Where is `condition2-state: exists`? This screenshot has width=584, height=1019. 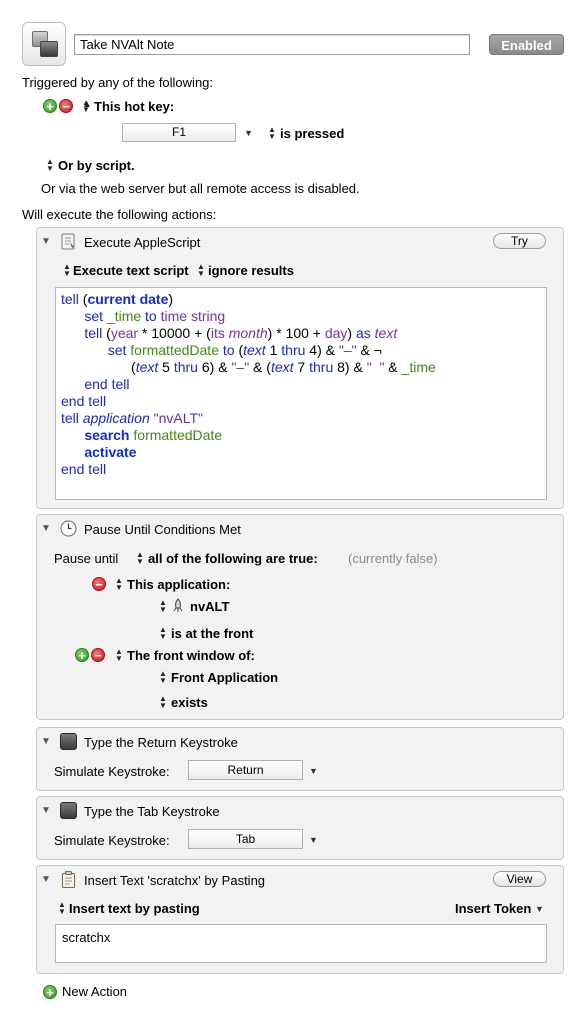 condition2-state: exists is located at coordinates (189, 702).